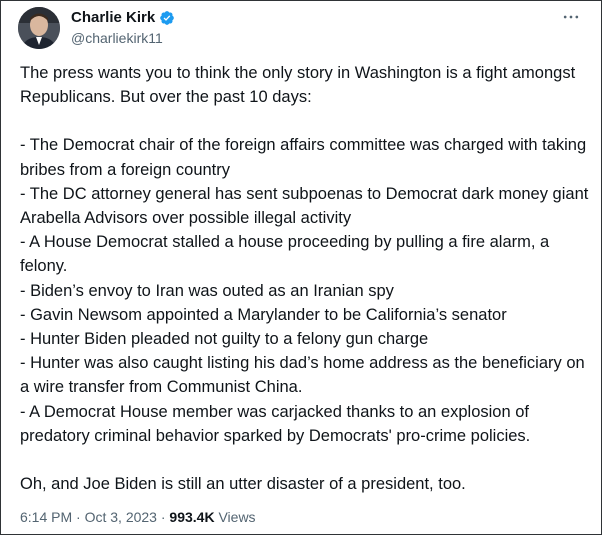 Image resolution: width=602 pixels, height=535 pixels. I want to click on author-name: Charlie Kirk, so click(113, 17).